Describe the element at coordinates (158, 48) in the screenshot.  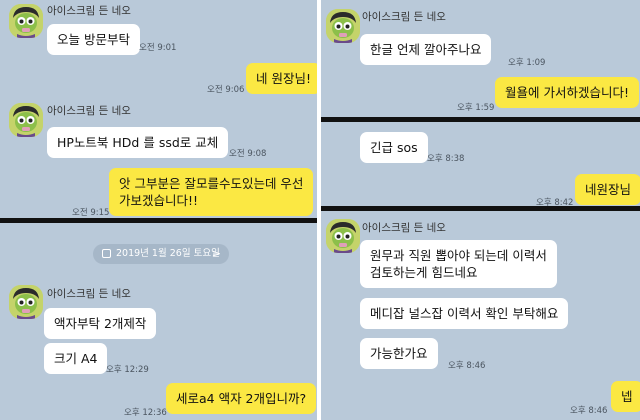
I see `message-time: 오전 9:01` at that location.